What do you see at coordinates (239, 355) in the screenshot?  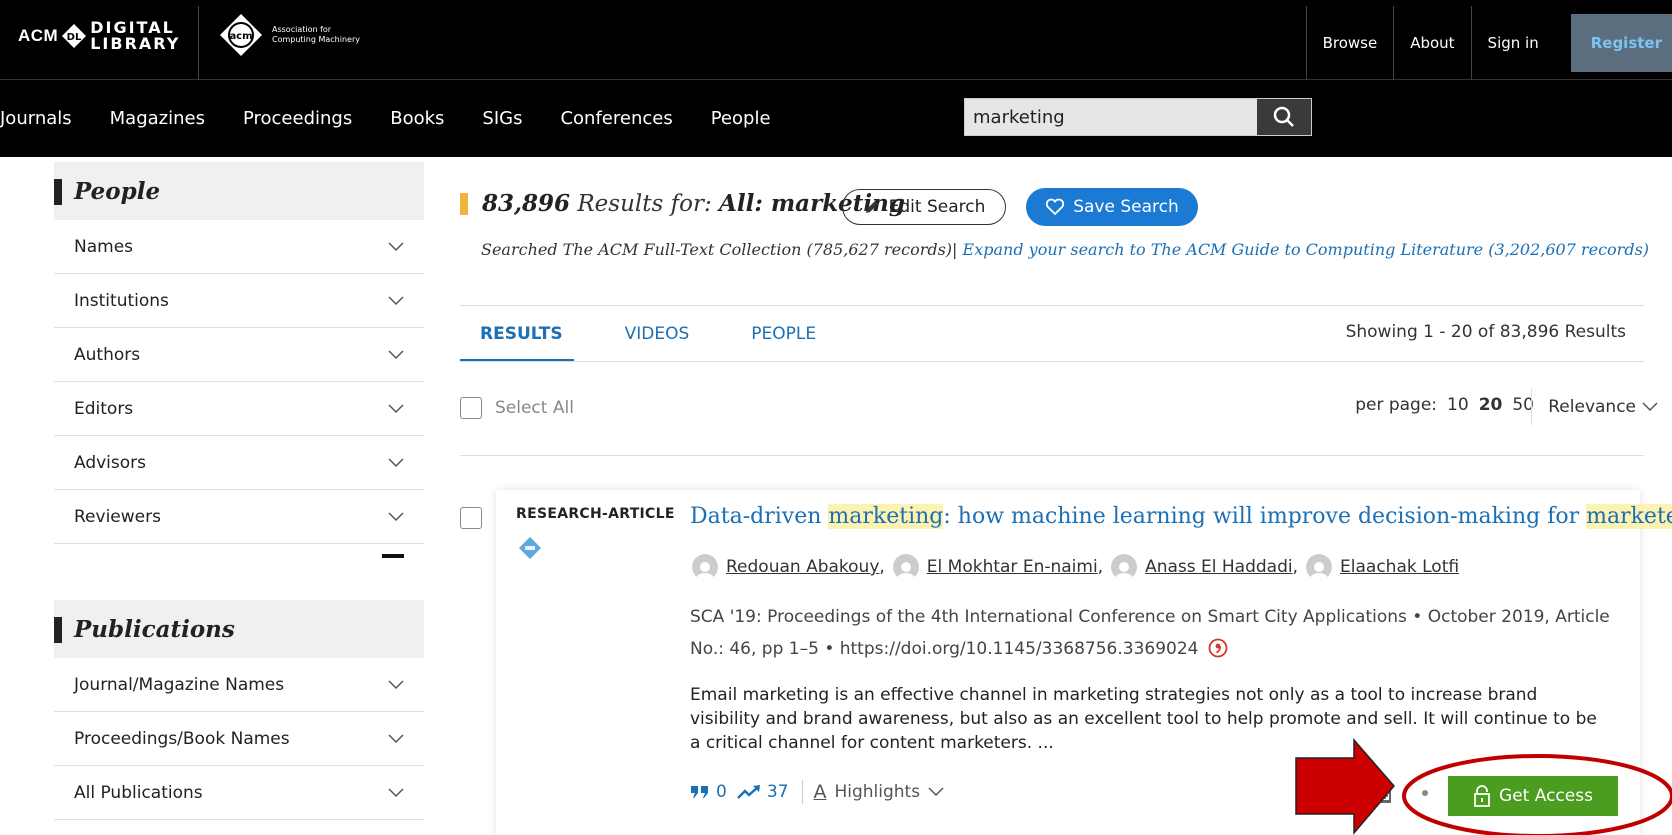 I see `filter-authors: Authors` at bounding box center [239, 355].